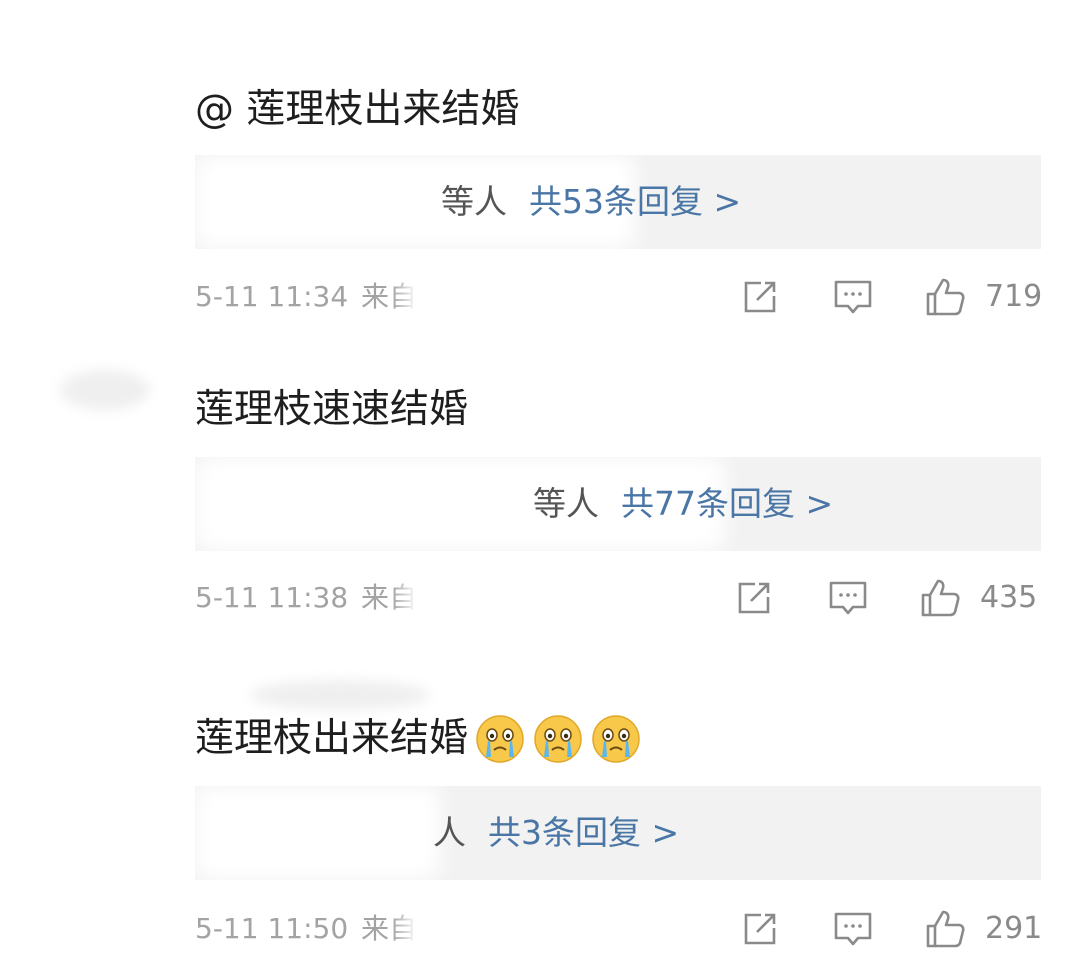 The height and width of the screenshot is (974, 1080). I want to click on comment-meta: 5-11 11:50 来自 291, so click(619, 929).